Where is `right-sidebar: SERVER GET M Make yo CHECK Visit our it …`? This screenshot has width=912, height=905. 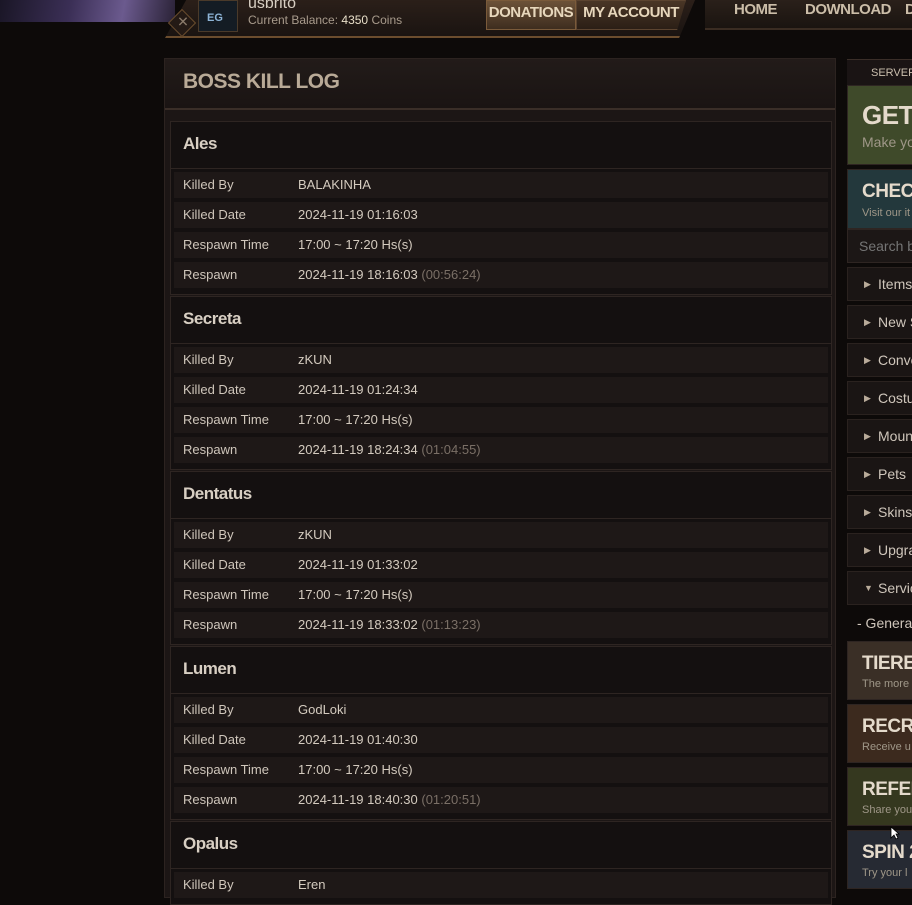
right-sidebar: SERVER GET M Make yo CHECK Visit our it … is located at coordinates (879, 477).